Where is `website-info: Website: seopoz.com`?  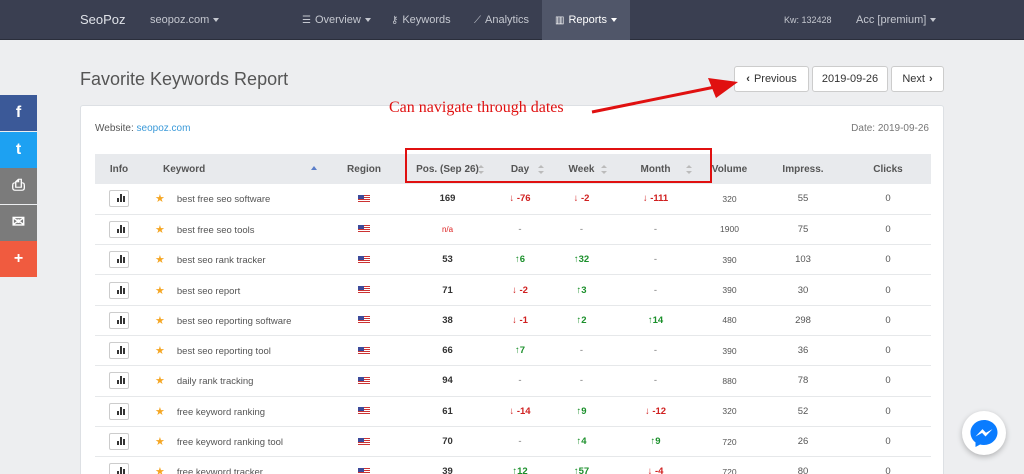 website-info: Website: seopoz.com is located at coordinates (143, 128).